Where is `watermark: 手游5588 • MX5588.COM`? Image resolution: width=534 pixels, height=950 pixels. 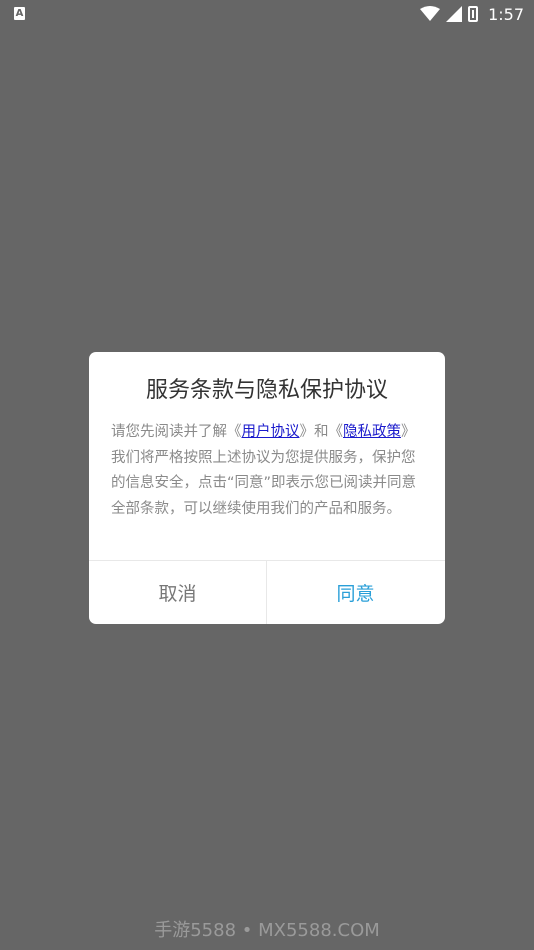
watermark: 手游5588 • MX5588.COM is located at coordinates (267, 930).